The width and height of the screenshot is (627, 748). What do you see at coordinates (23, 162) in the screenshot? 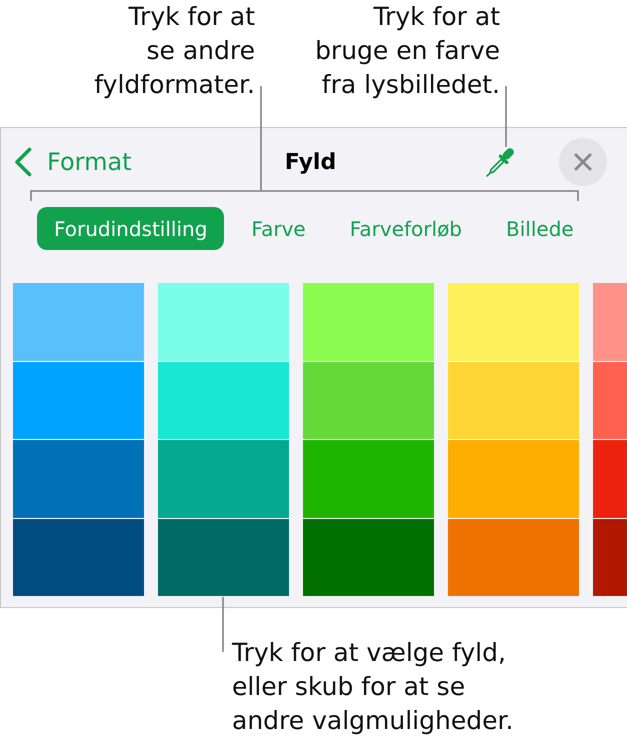
I see `chevron-left-icon` at bounding box center [23, 162].